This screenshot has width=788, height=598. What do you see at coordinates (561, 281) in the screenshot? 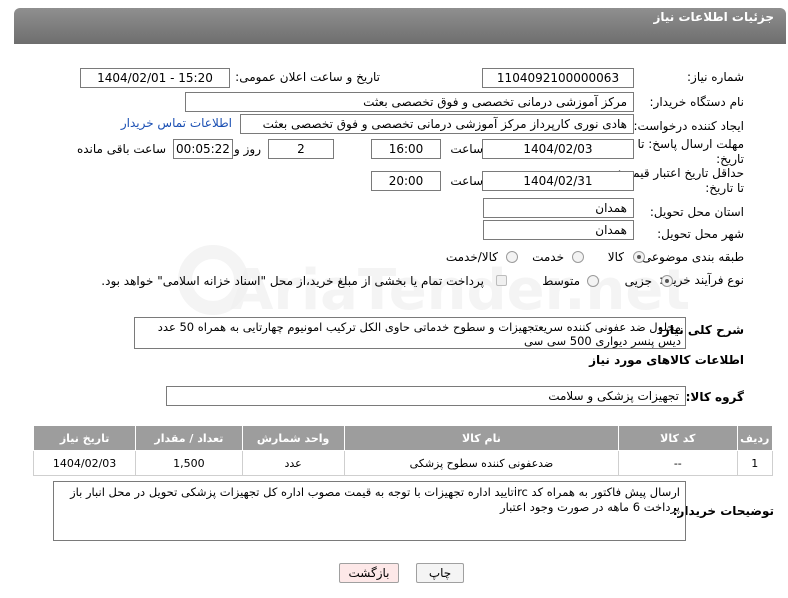
I see `process-option-medium: متوسط` at bounding box center [561, 281].